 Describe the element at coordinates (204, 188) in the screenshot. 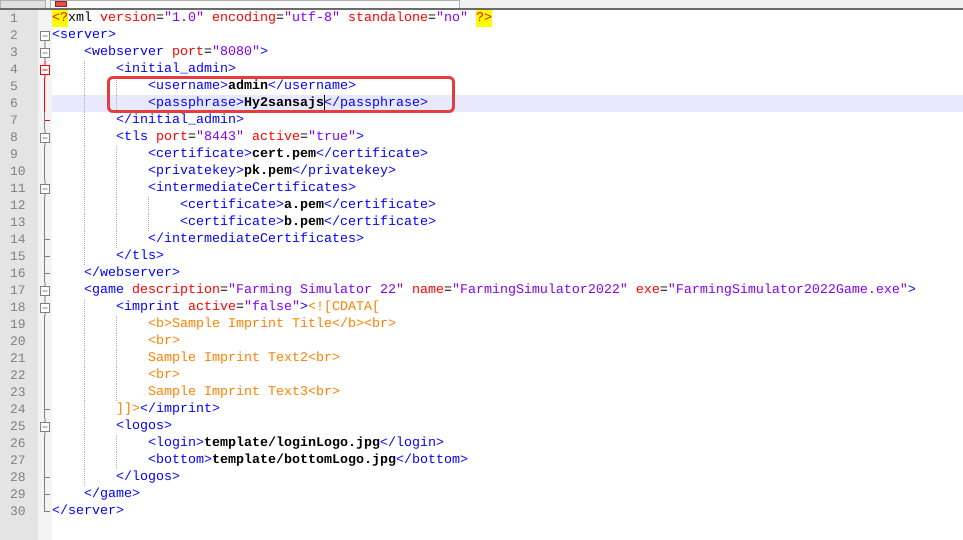

I see `code-line: <intermediateCertificates>` at that location.